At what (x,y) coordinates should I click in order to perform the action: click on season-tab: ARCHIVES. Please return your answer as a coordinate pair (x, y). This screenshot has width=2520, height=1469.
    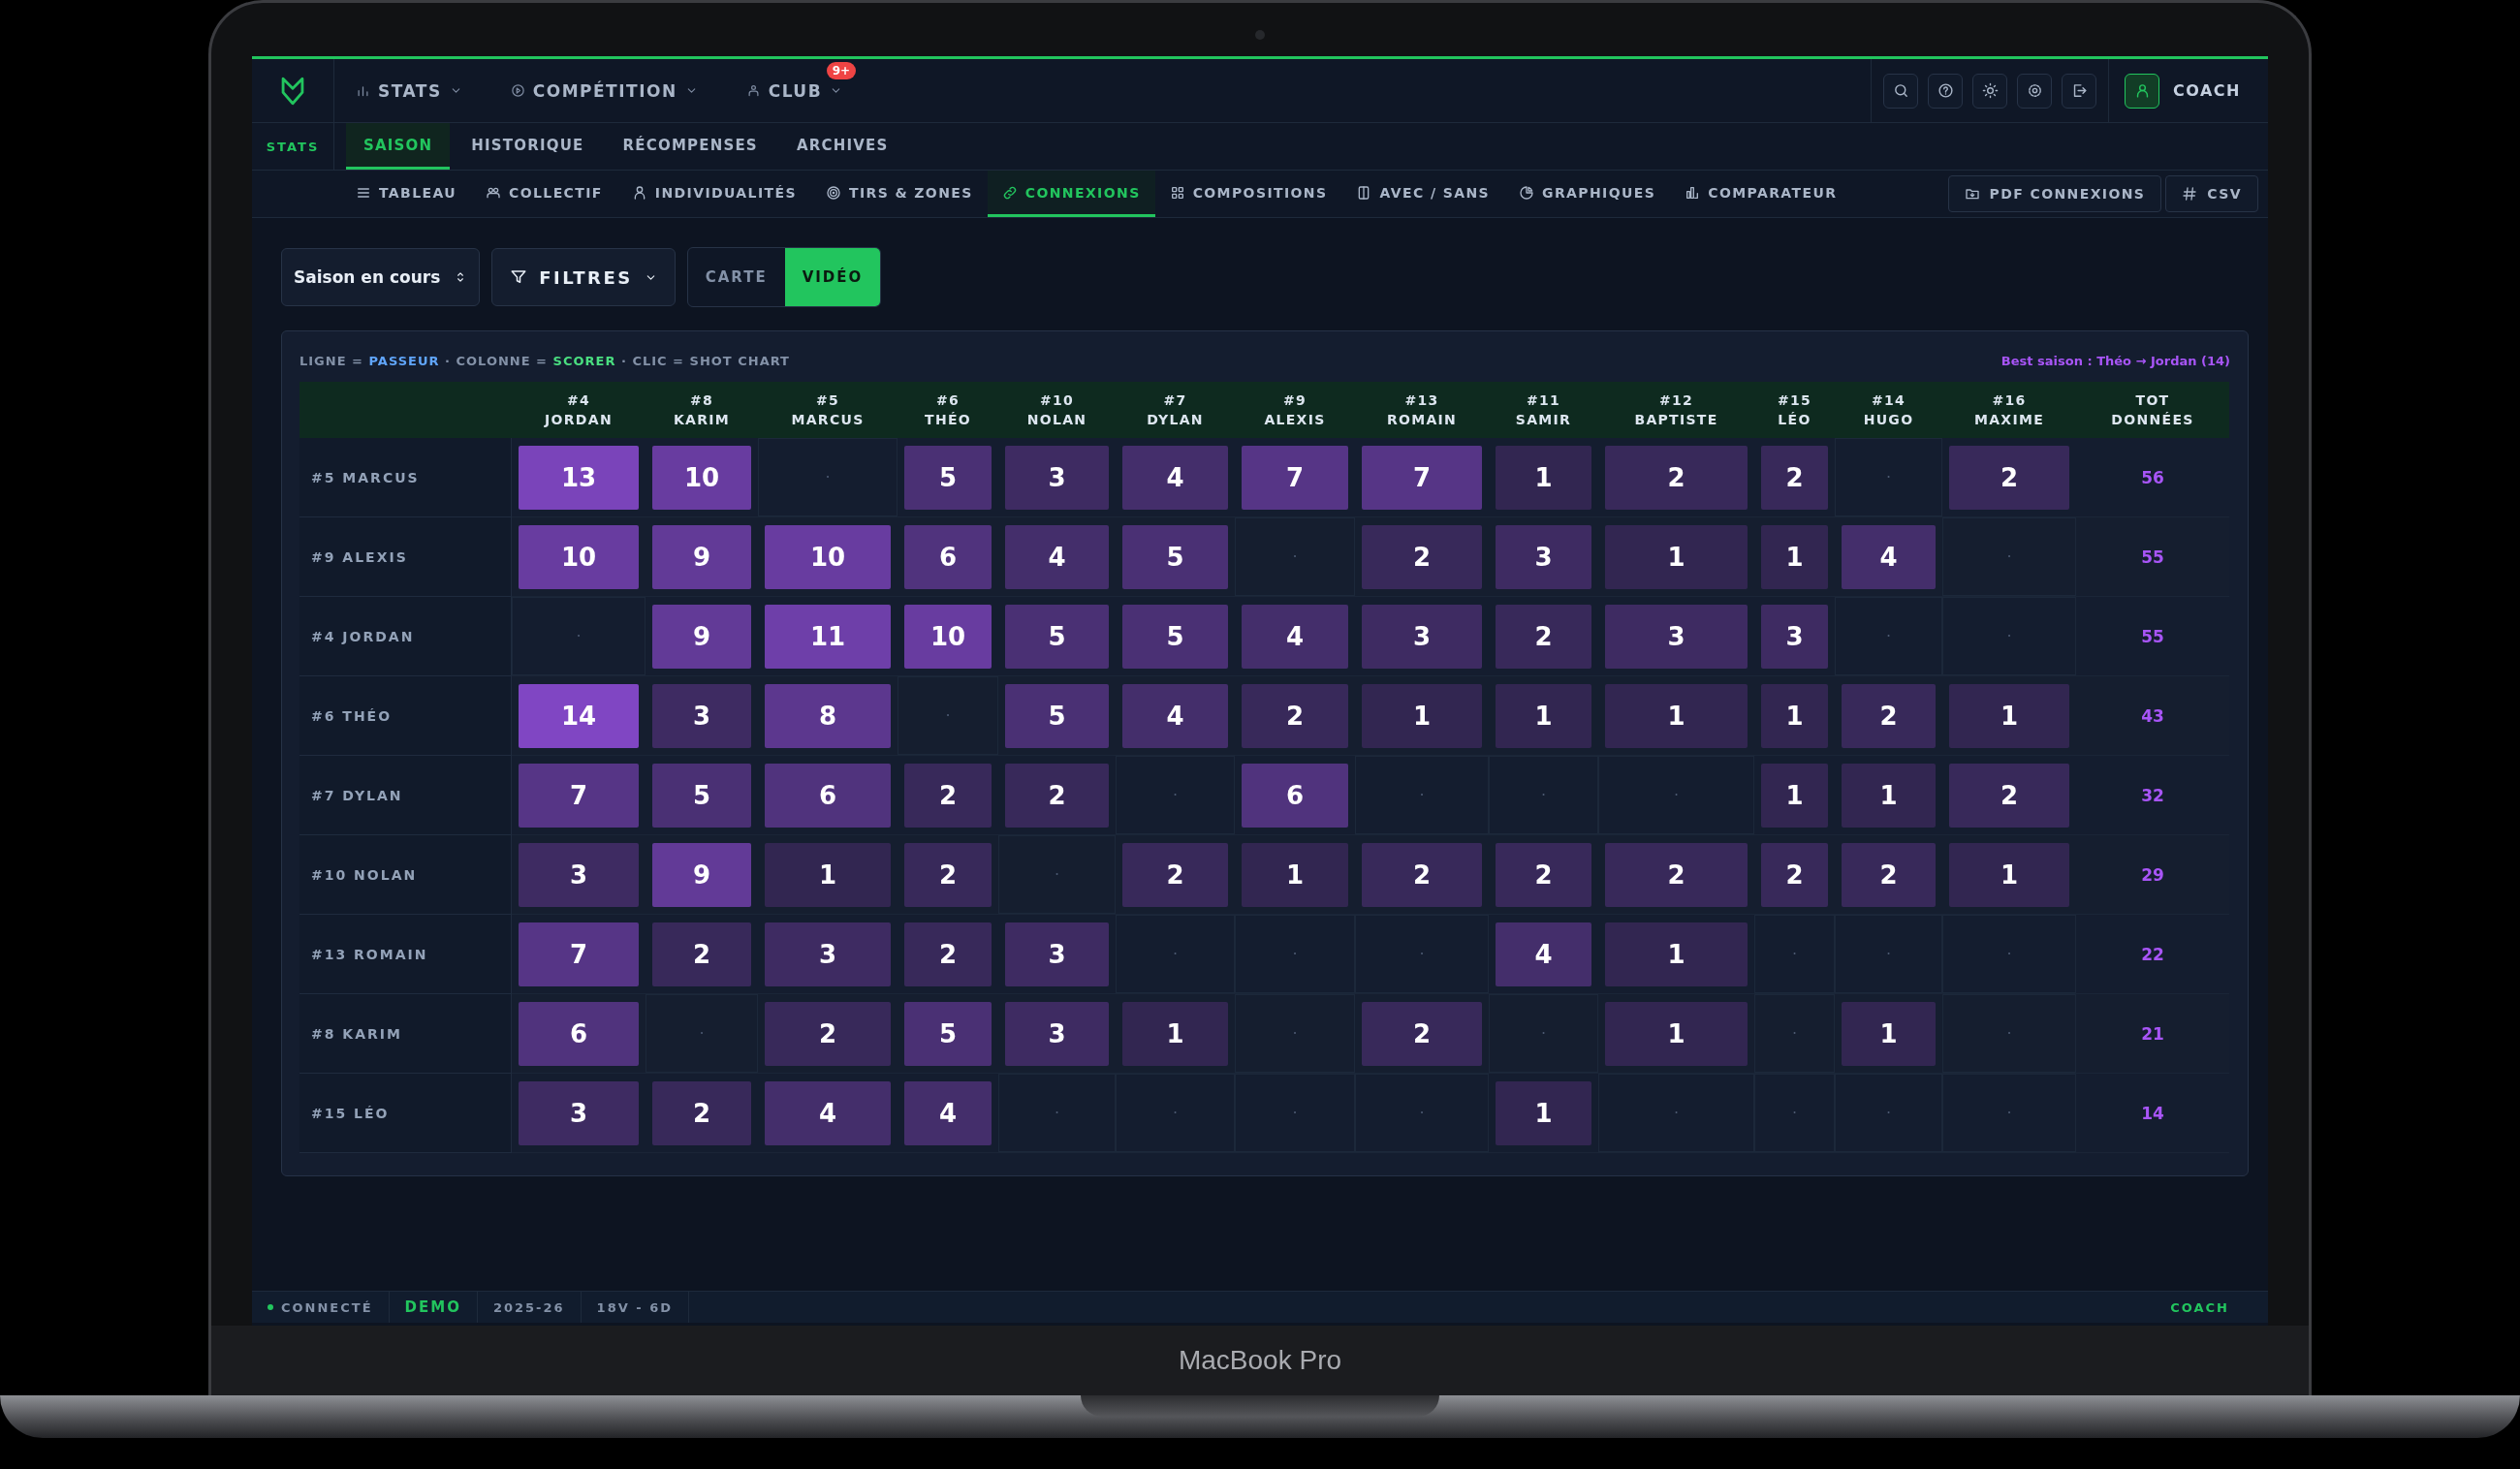
    Looking at the image, I should click on (842, 146).